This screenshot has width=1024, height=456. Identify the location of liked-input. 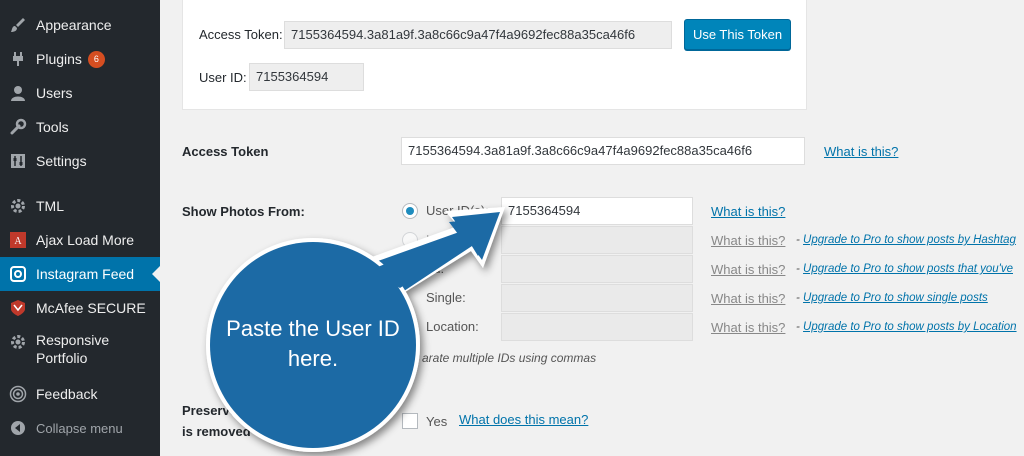
(597, 269).